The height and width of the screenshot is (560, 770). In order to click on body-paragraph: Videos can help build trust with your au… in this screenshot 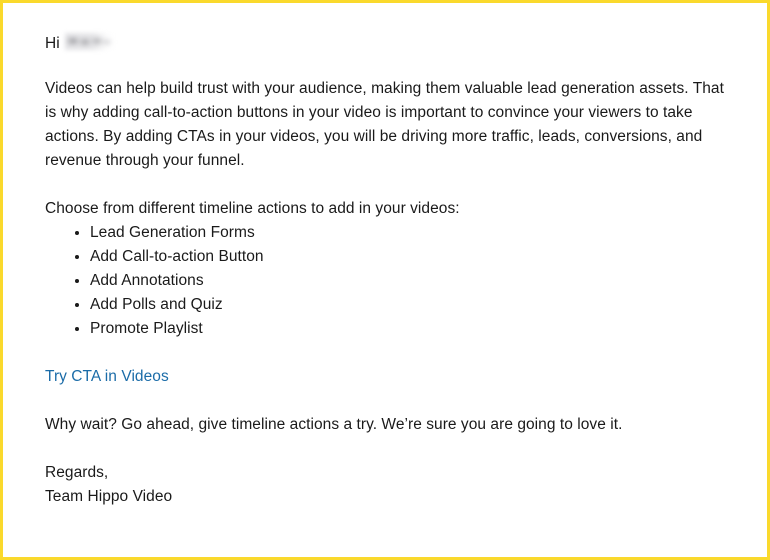, I will do `click(384, 124)`.